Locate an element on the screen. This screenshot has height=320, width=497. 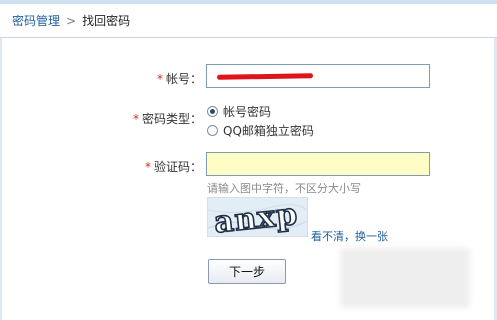
left-border is located at coordinates (1, 179).